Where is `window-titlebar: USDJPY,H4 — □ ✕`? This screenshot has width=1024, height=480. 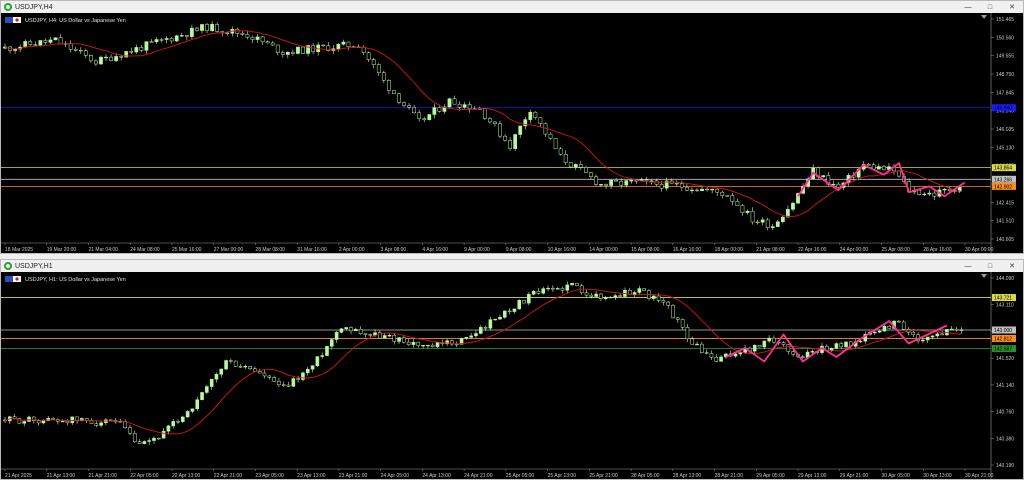 window-titlebar: USDJPY,H4 — □ ✕ is located at coordinates (512, 7).